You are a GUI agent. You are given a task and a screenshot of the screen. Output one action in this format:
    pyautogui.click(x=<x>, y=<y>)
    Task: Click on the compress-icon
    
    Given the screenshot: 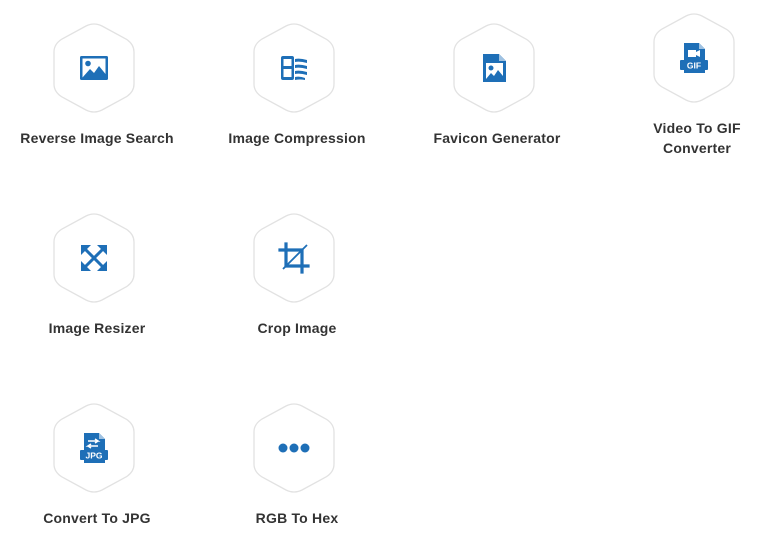 What is the action you would take?
    pyautogui.click(x=294, y=68)
    